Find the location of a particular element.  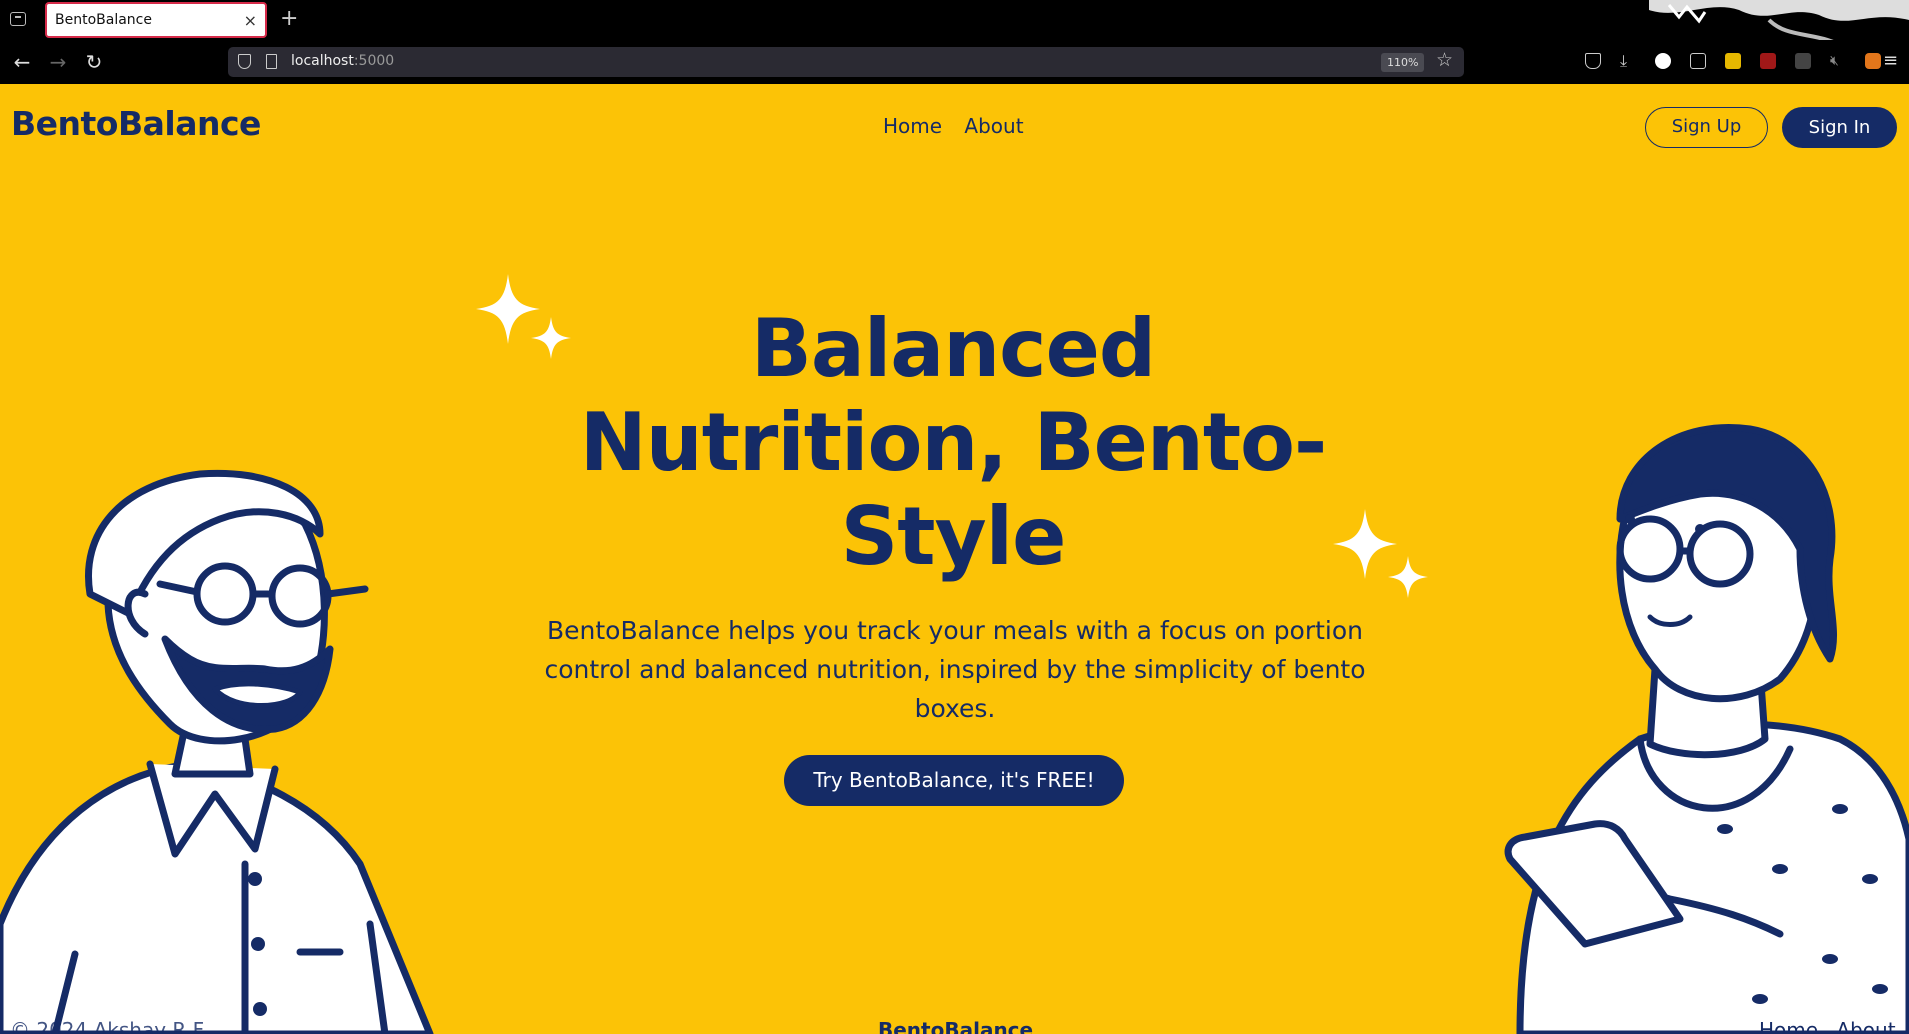

plus-icon: + is located at coordinates (289, 18).